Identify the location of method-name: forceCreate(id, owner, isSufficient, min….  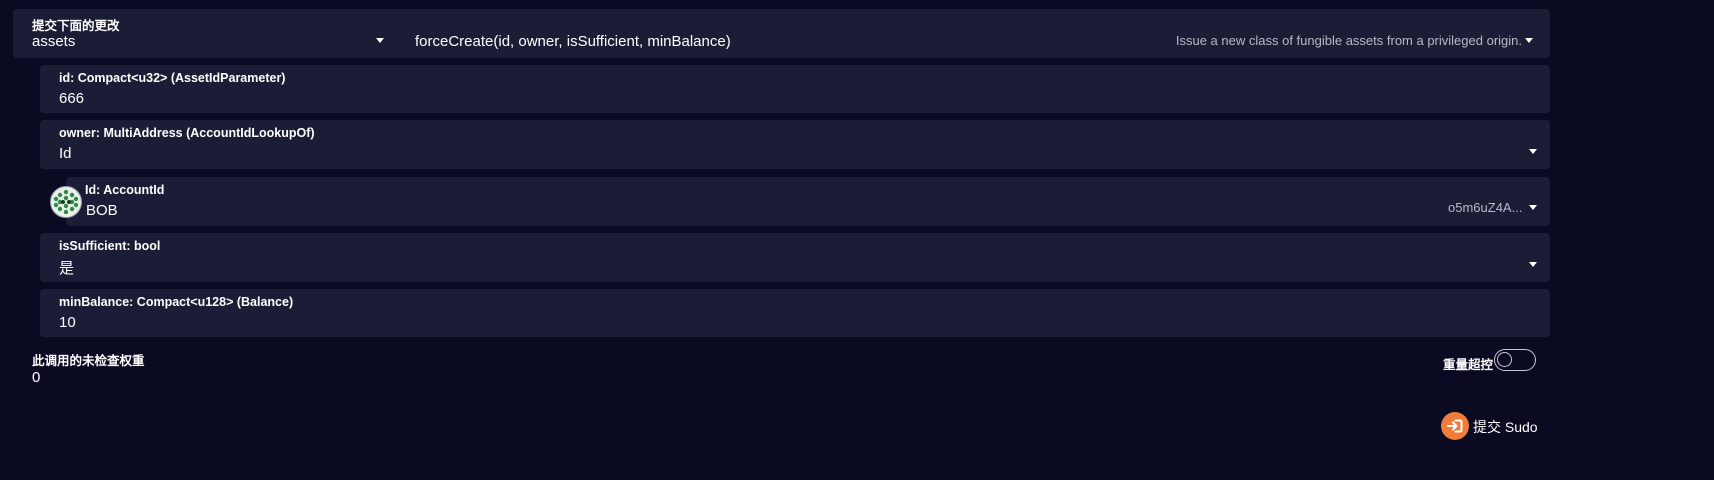
(573, 41).